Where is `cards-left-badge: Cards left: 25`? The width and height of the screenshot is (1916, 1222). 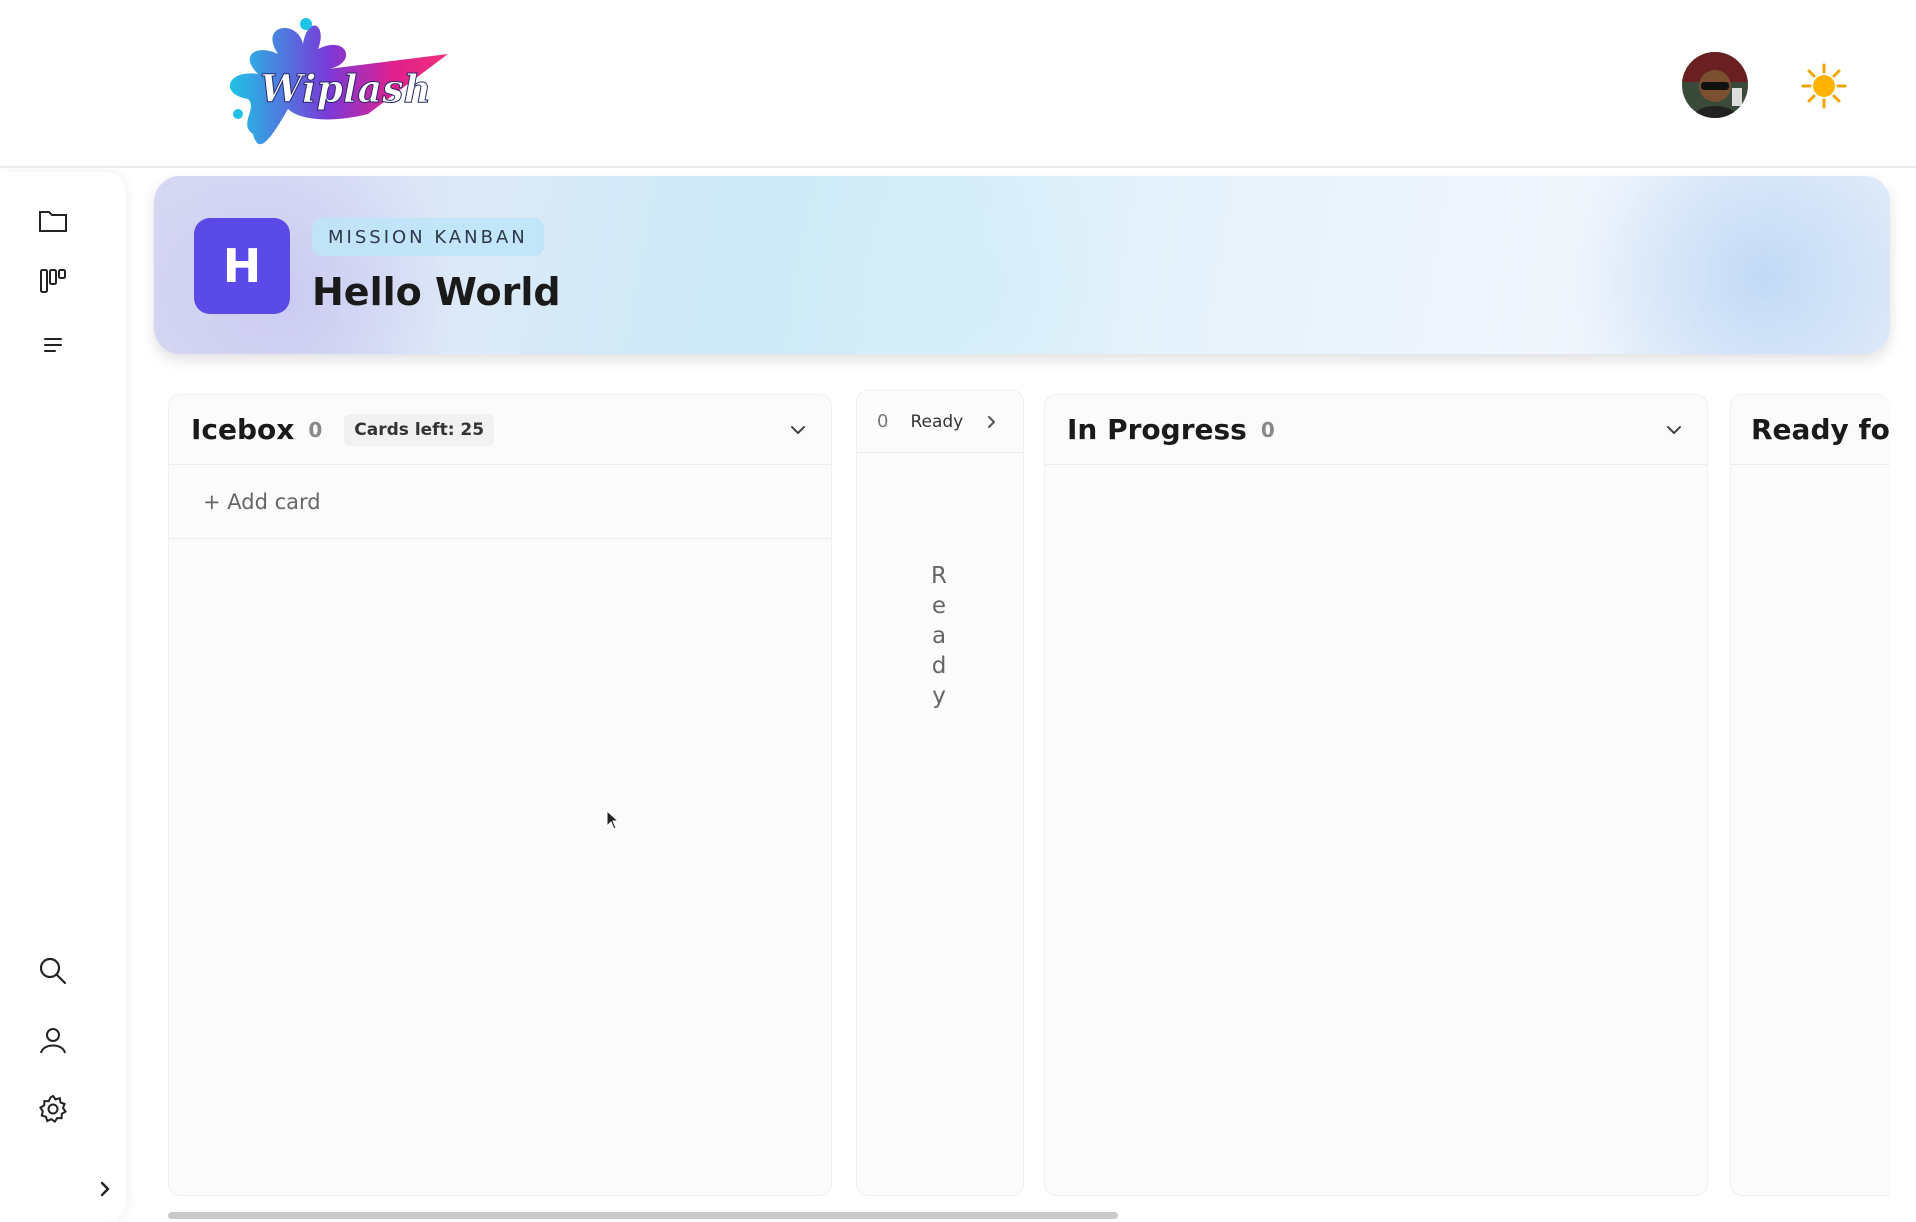
cards-left-badge: Cards left: 25 is located at coordinates (419, 429).